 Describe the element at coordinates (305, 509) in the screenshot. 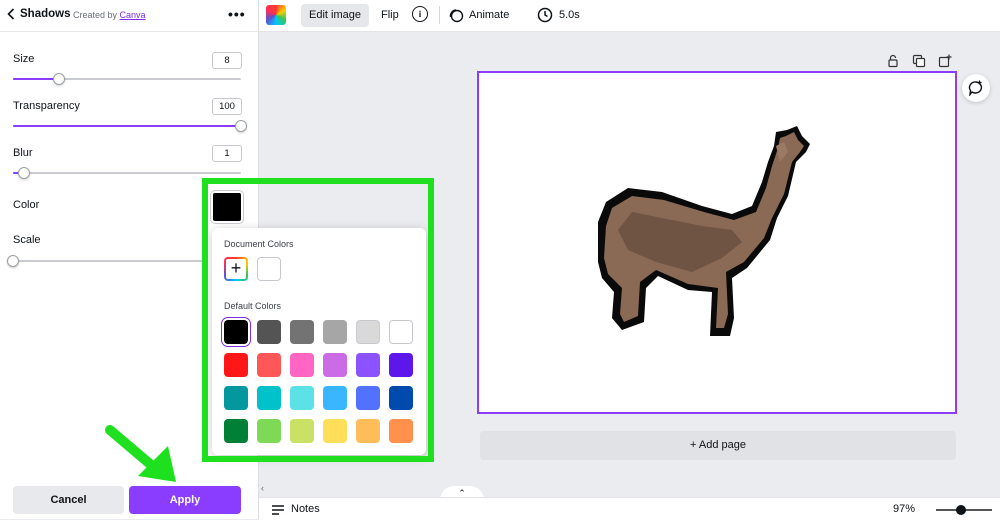

I see `notes-button: Notes` at that location.